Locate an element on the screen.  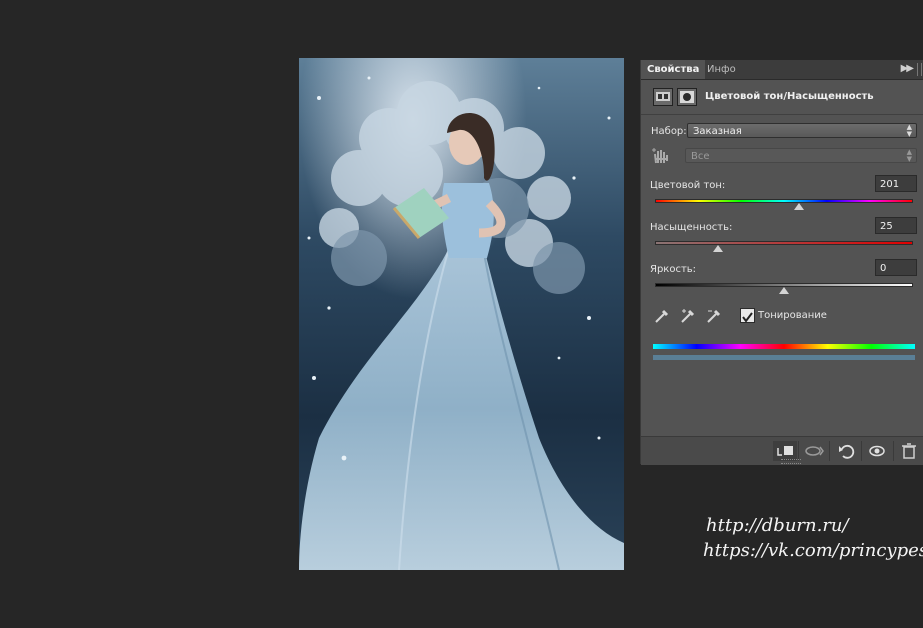
tab-properties: Свойства is located at coordinates (673, 69).